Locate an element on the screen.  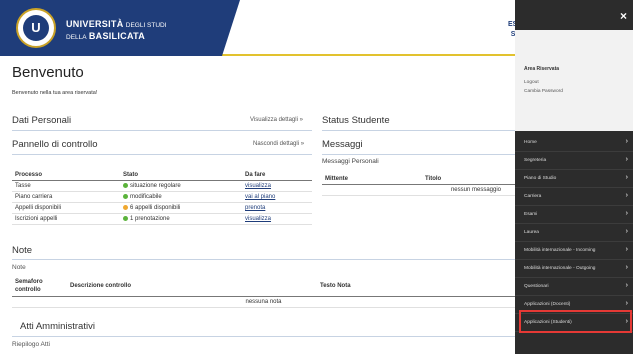
university-logo-icon: U is located at coordinates (36, 28).